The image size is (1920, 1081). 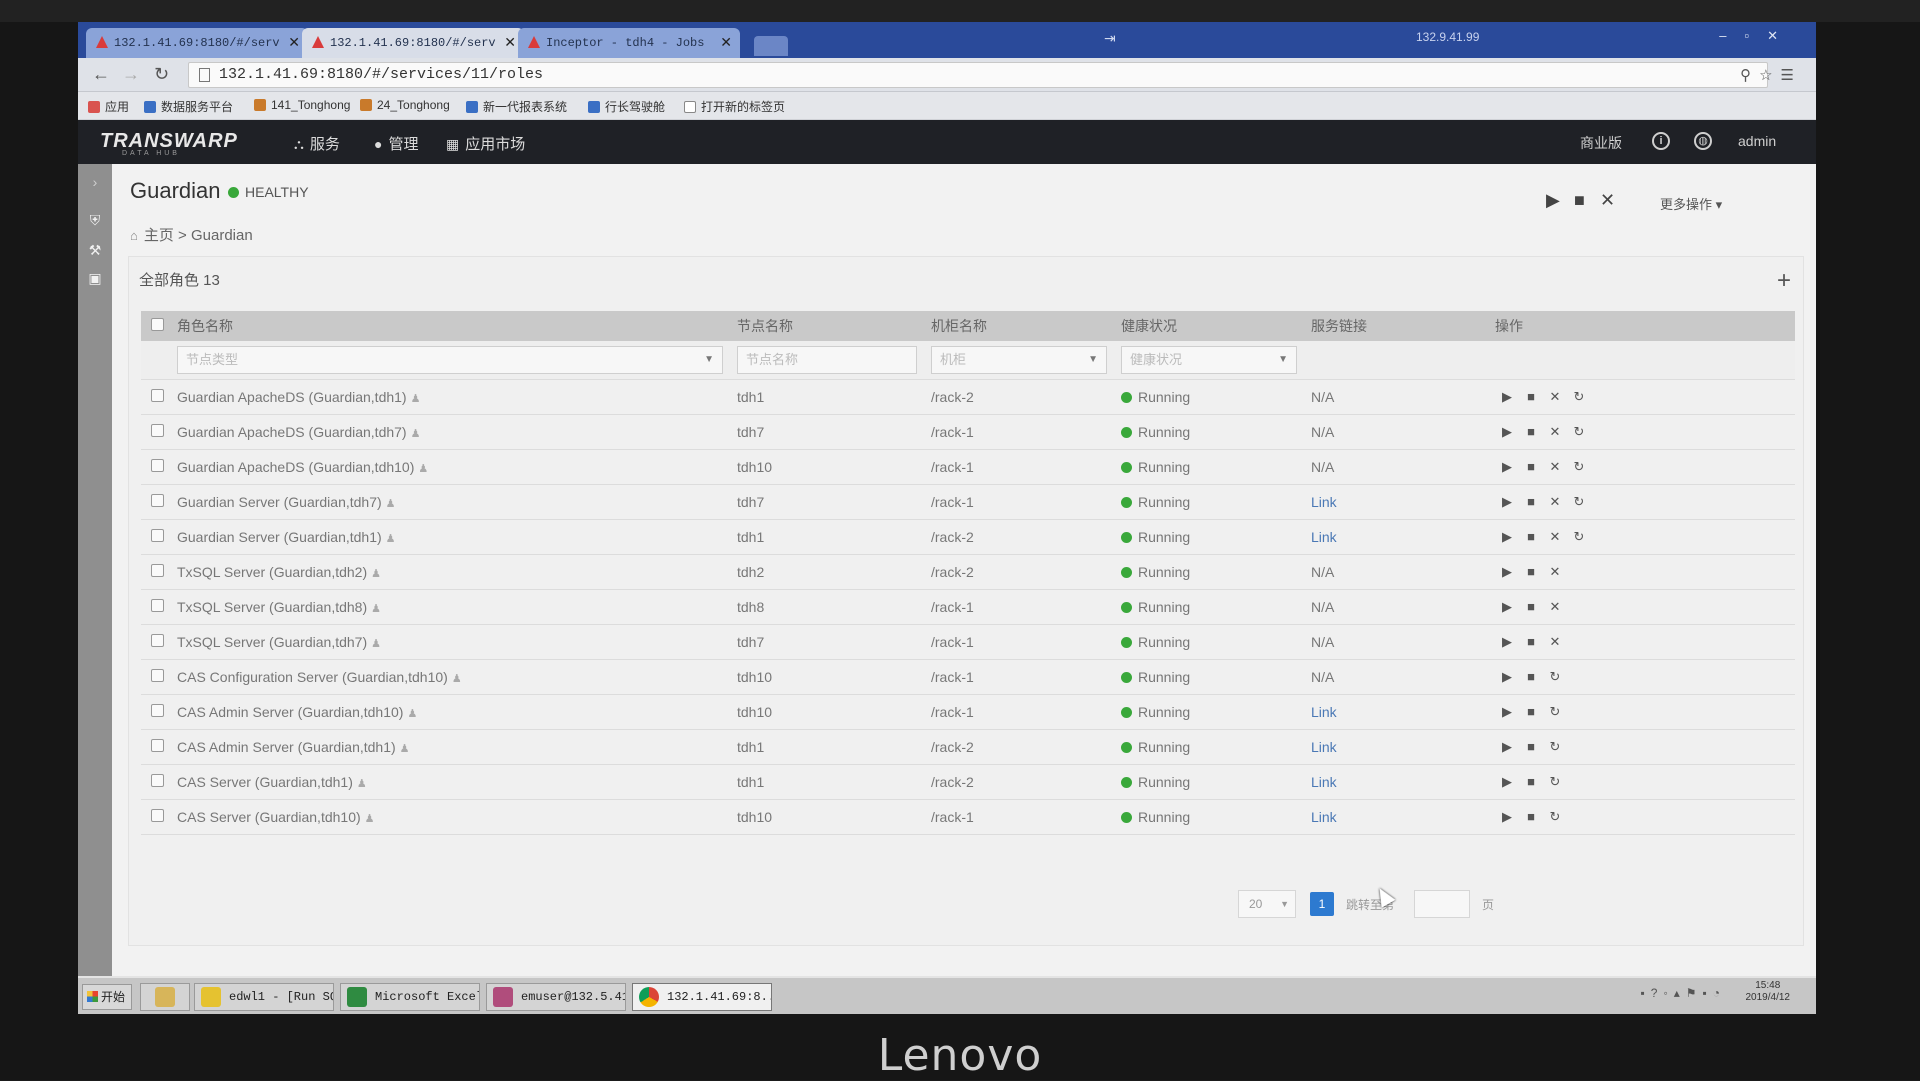 I want to click on col-role-name: 角色名称, so click(x=457, y=326).